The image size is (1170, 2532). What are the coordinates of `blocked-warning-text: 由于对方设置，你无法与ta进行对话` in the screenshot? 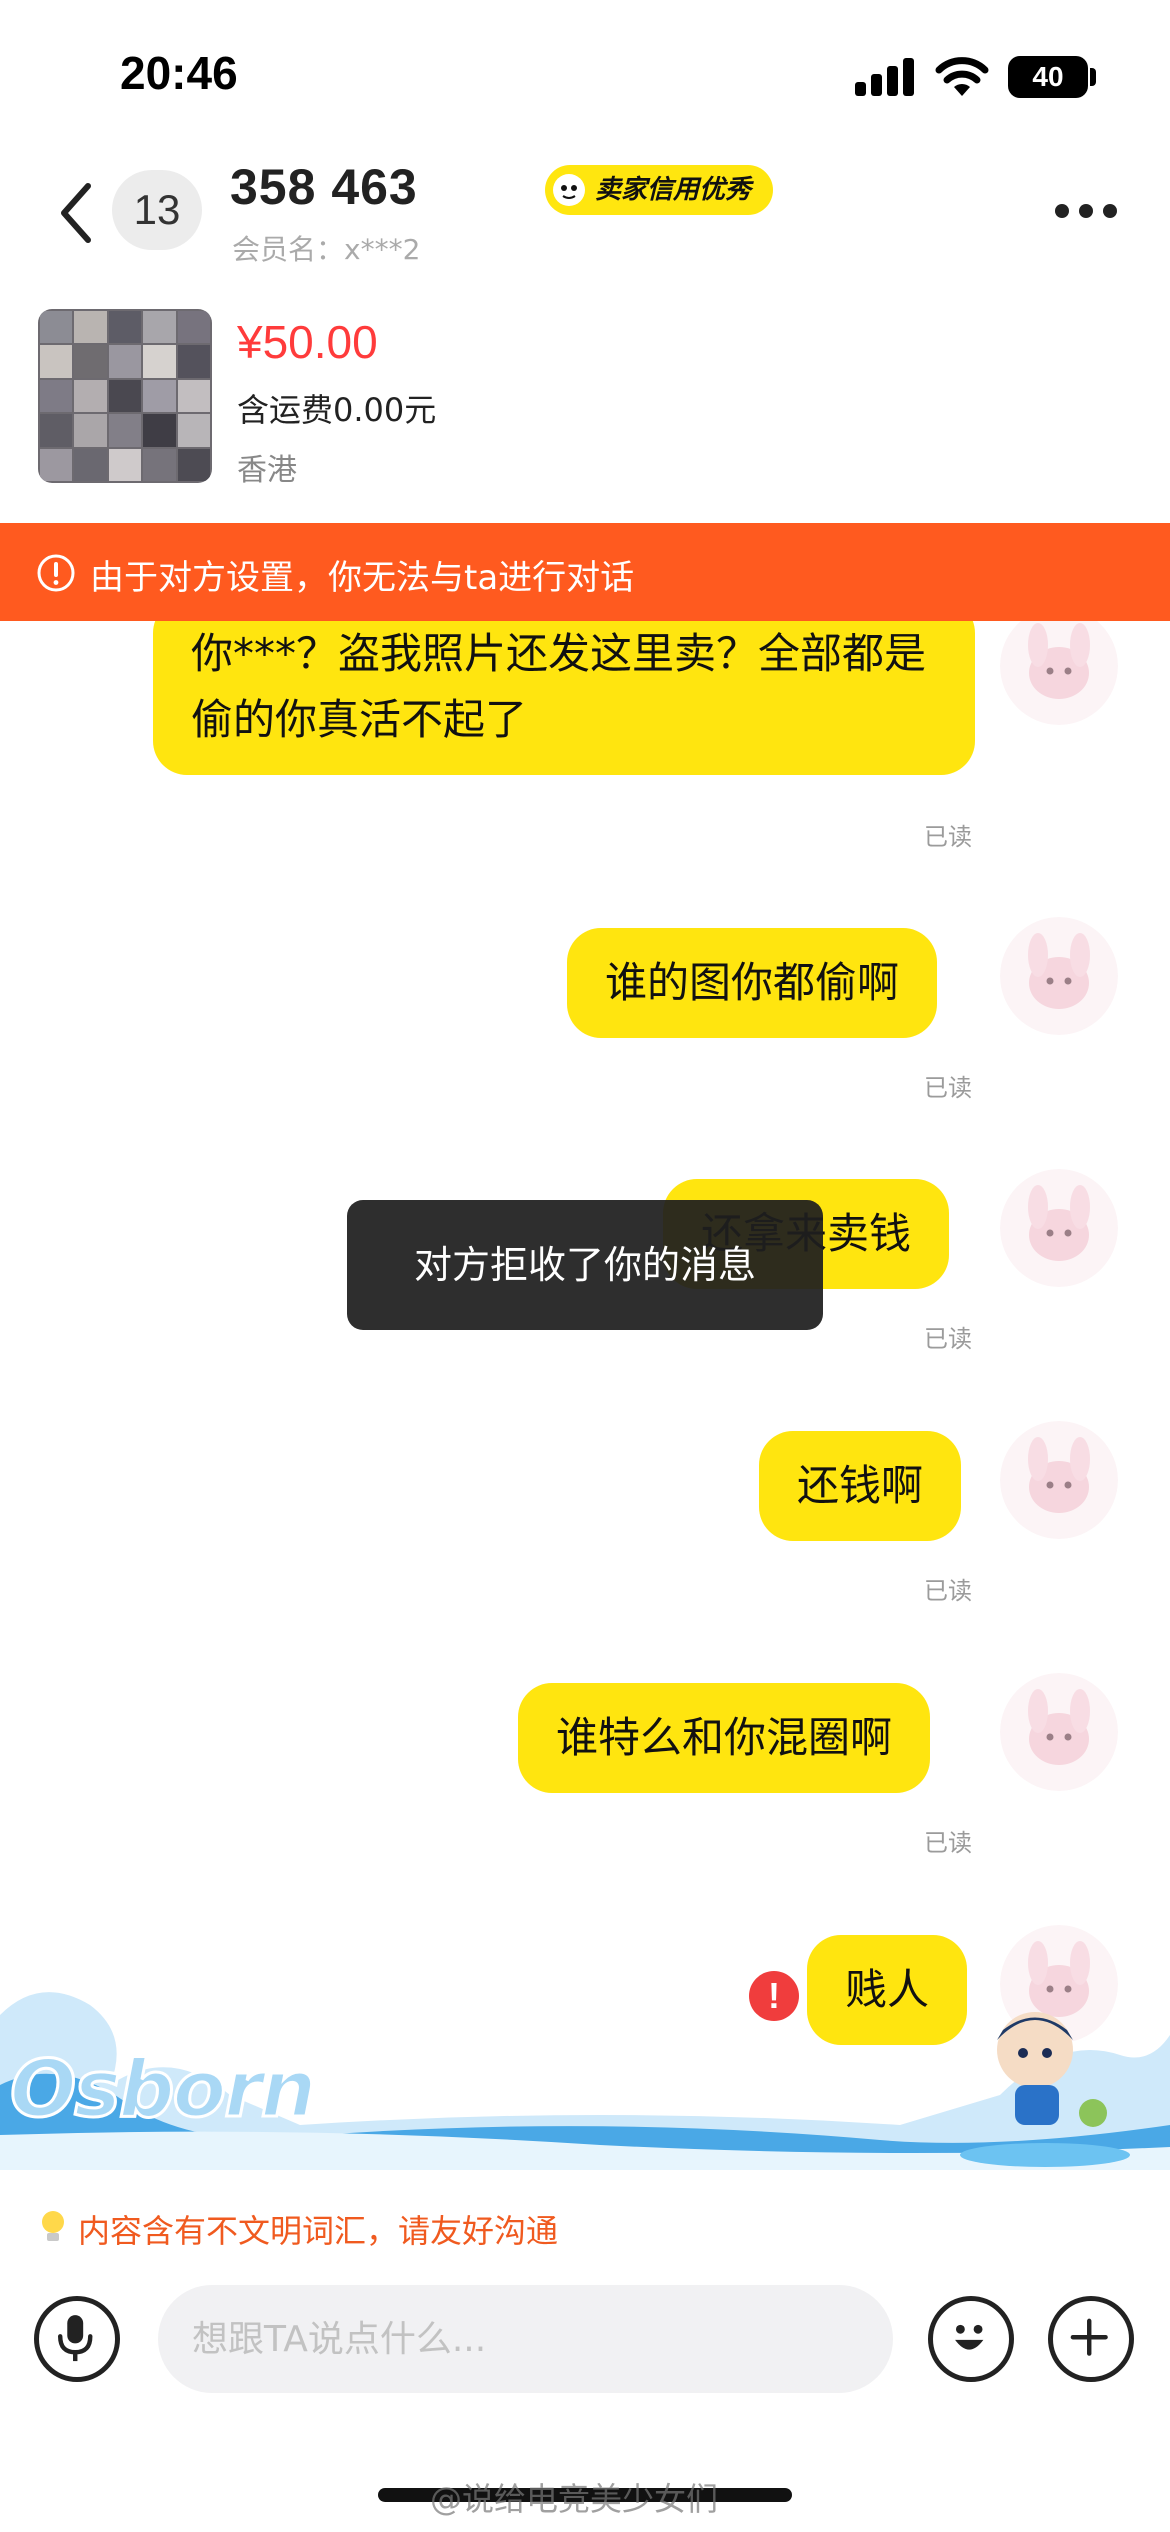 It's located at (362, 578).